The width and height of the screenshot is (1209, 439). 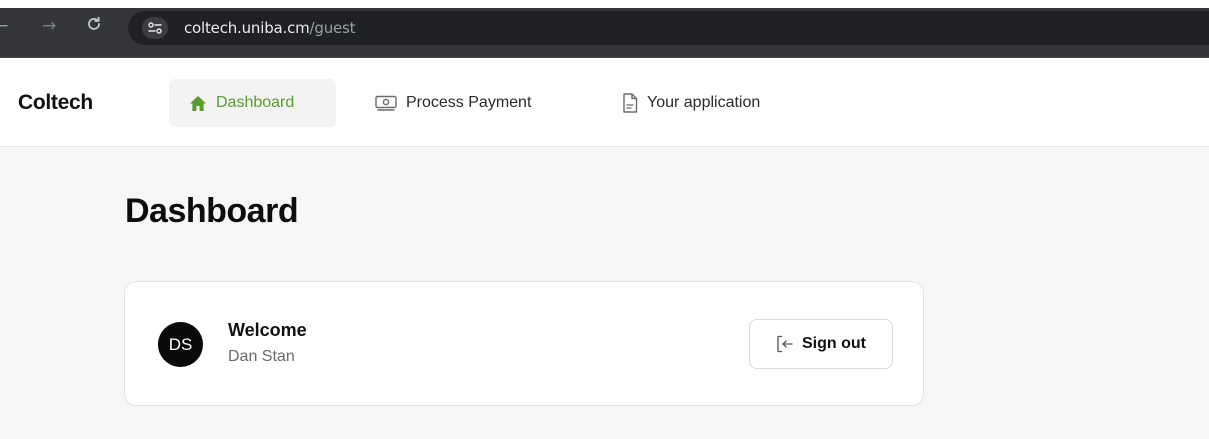 I want to click on home-icon, so click(x=198, y=103).